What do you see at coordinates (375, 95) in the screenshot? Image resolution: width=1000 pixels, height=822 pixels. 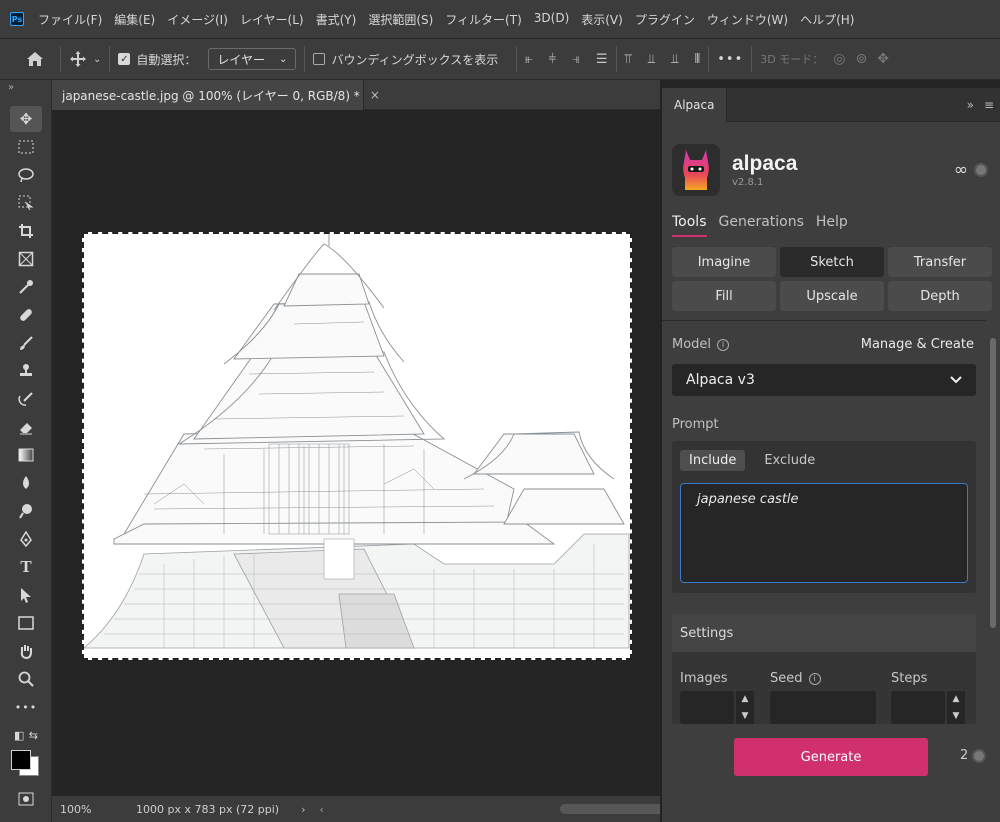 I see `close-tab-icon: ×` at bounding box center [375, 95].